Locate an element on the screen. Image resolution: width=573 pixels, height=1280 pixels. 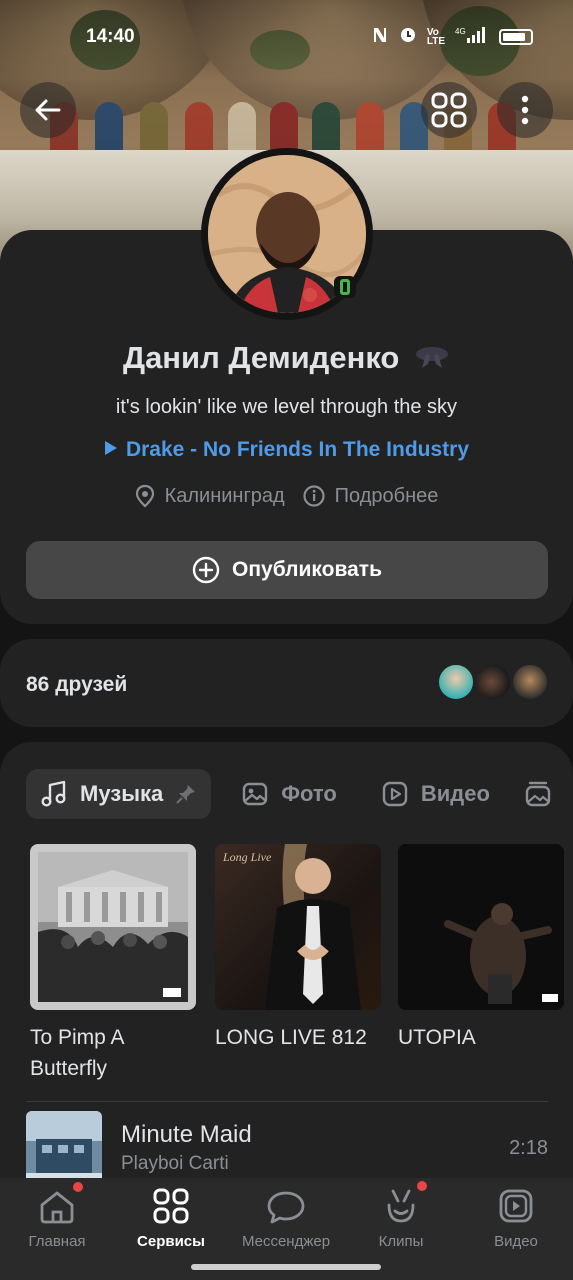
song-duration: 2:18 is located at coordinates (528, 1148).